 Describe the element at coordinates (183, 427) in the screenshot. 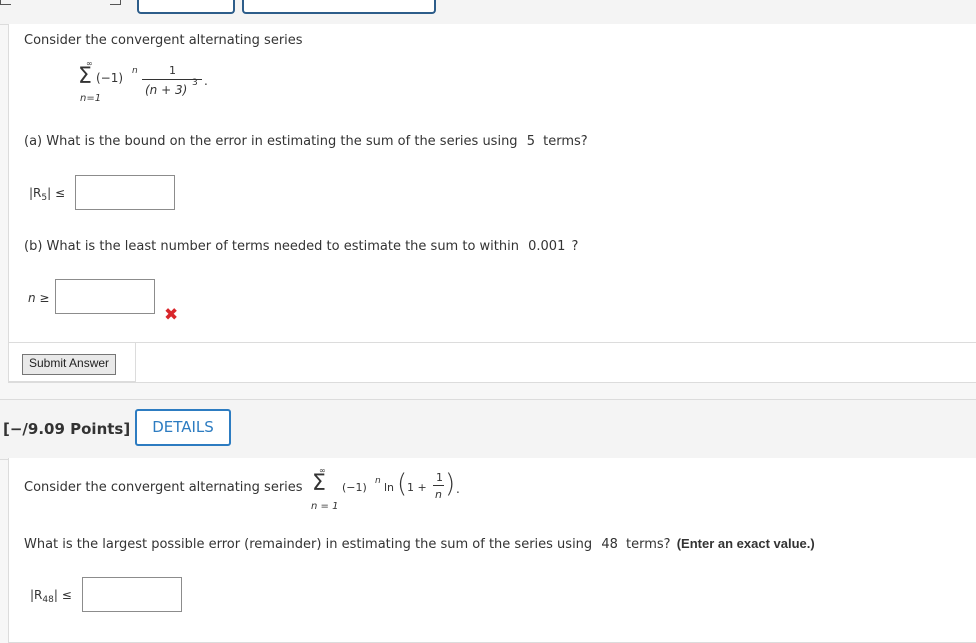

I see `details-button: DETAILS` at that location.